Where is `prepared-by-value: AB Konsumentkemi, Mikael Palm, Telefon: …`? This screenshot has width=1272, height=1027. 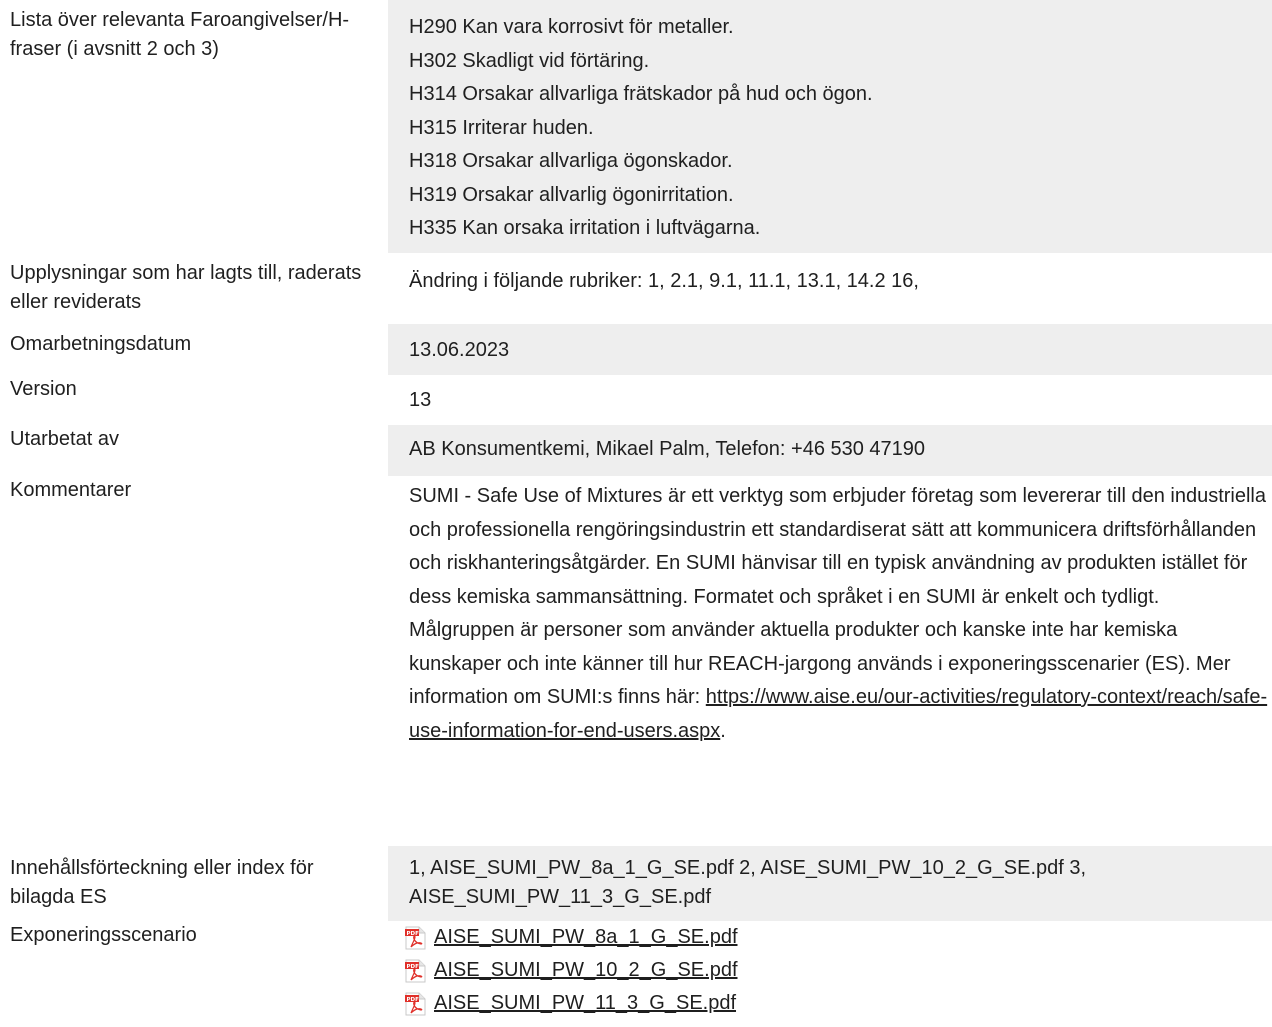 prepared-by-value: AB Konsumentkemi, Mikael Palm, Telefon: … is located at coordinates (830, 450).